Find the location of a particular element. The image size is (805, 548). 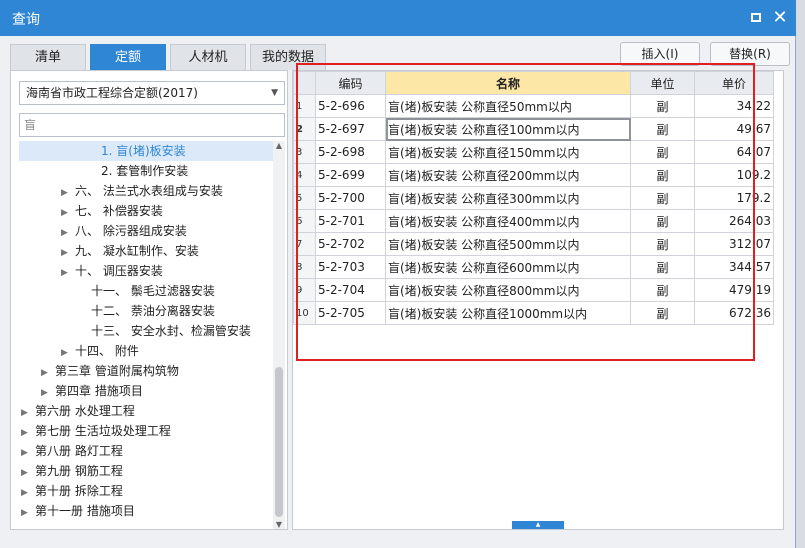

cell-name: 盲(堵)板安装 公称直径50mm以内 is located at coordinates (508, 106).